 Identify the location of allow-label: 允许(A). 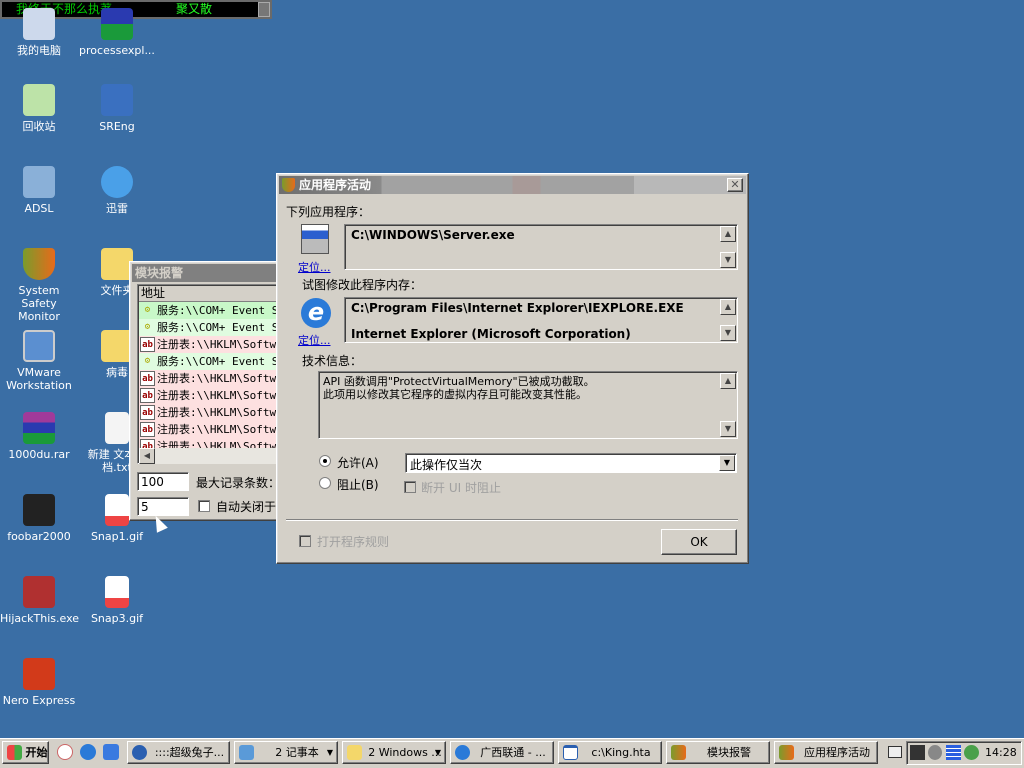
(358, 462).